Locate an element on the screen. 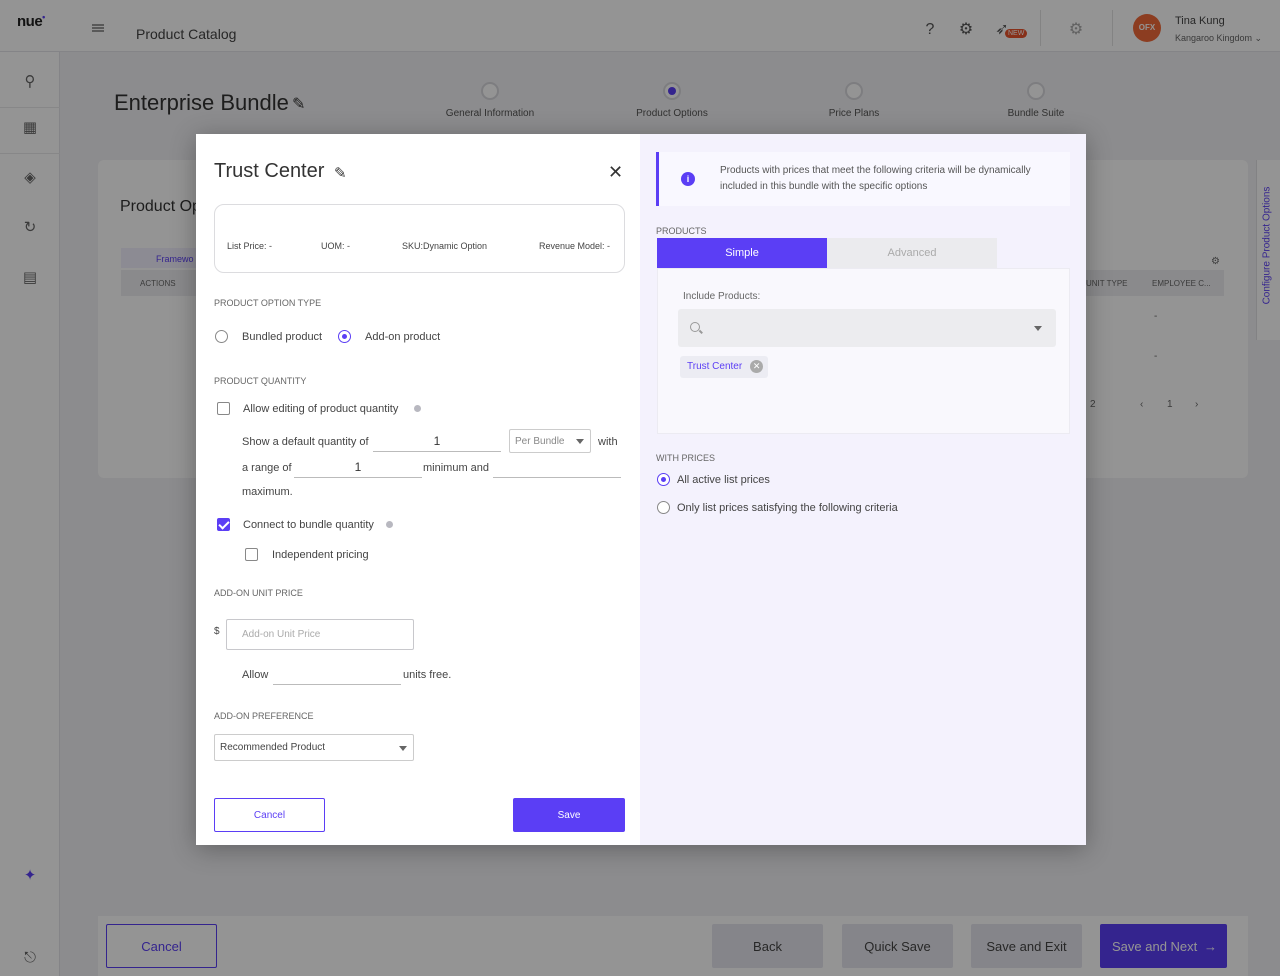 The image size is (1280, 976). addon-unit-price-input is located at coordinates (320, 634).